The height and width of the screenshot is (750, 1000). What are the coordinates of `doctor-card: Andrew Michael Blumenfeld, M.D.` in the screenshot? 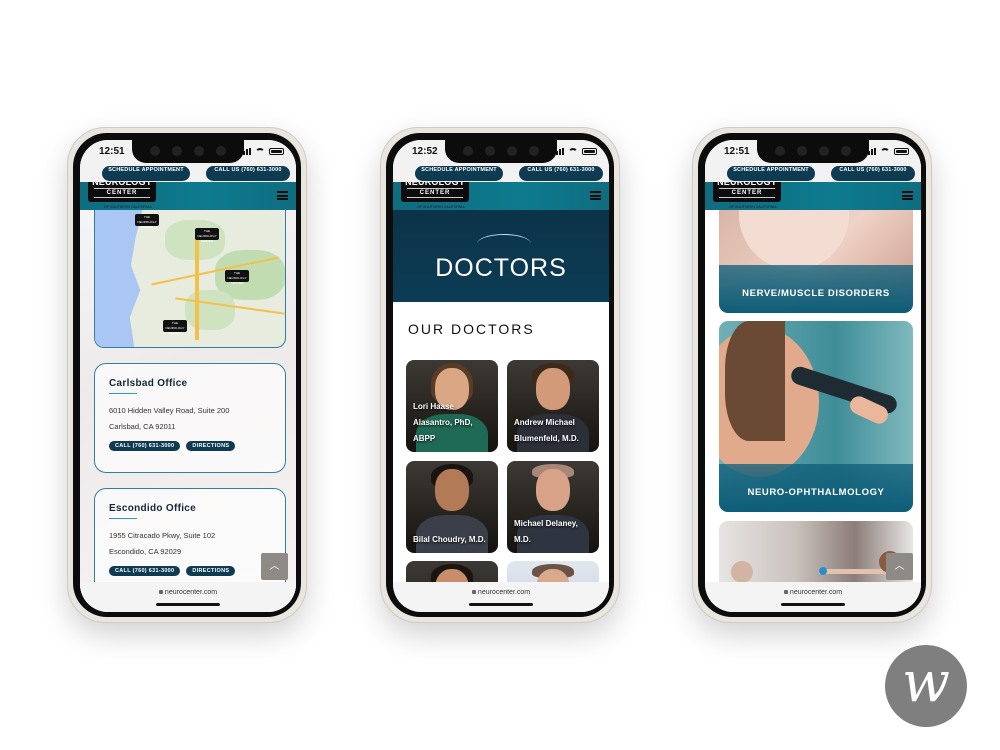 It's located at (553, 406).